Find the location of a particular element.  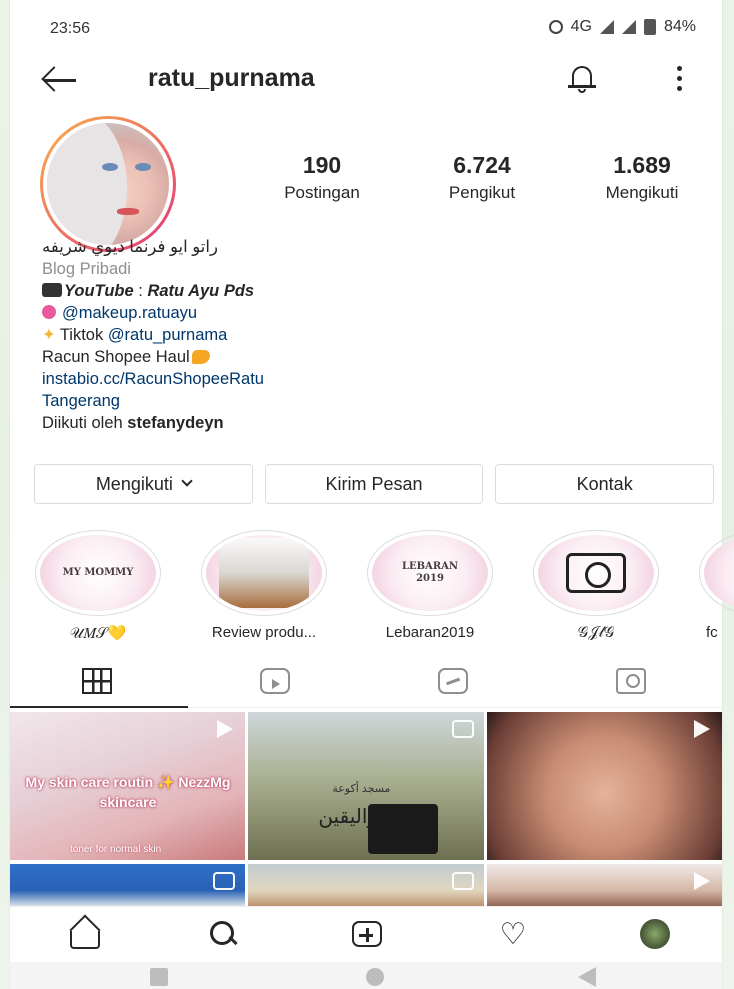

recents-icon is located at coordinates (159, 977).